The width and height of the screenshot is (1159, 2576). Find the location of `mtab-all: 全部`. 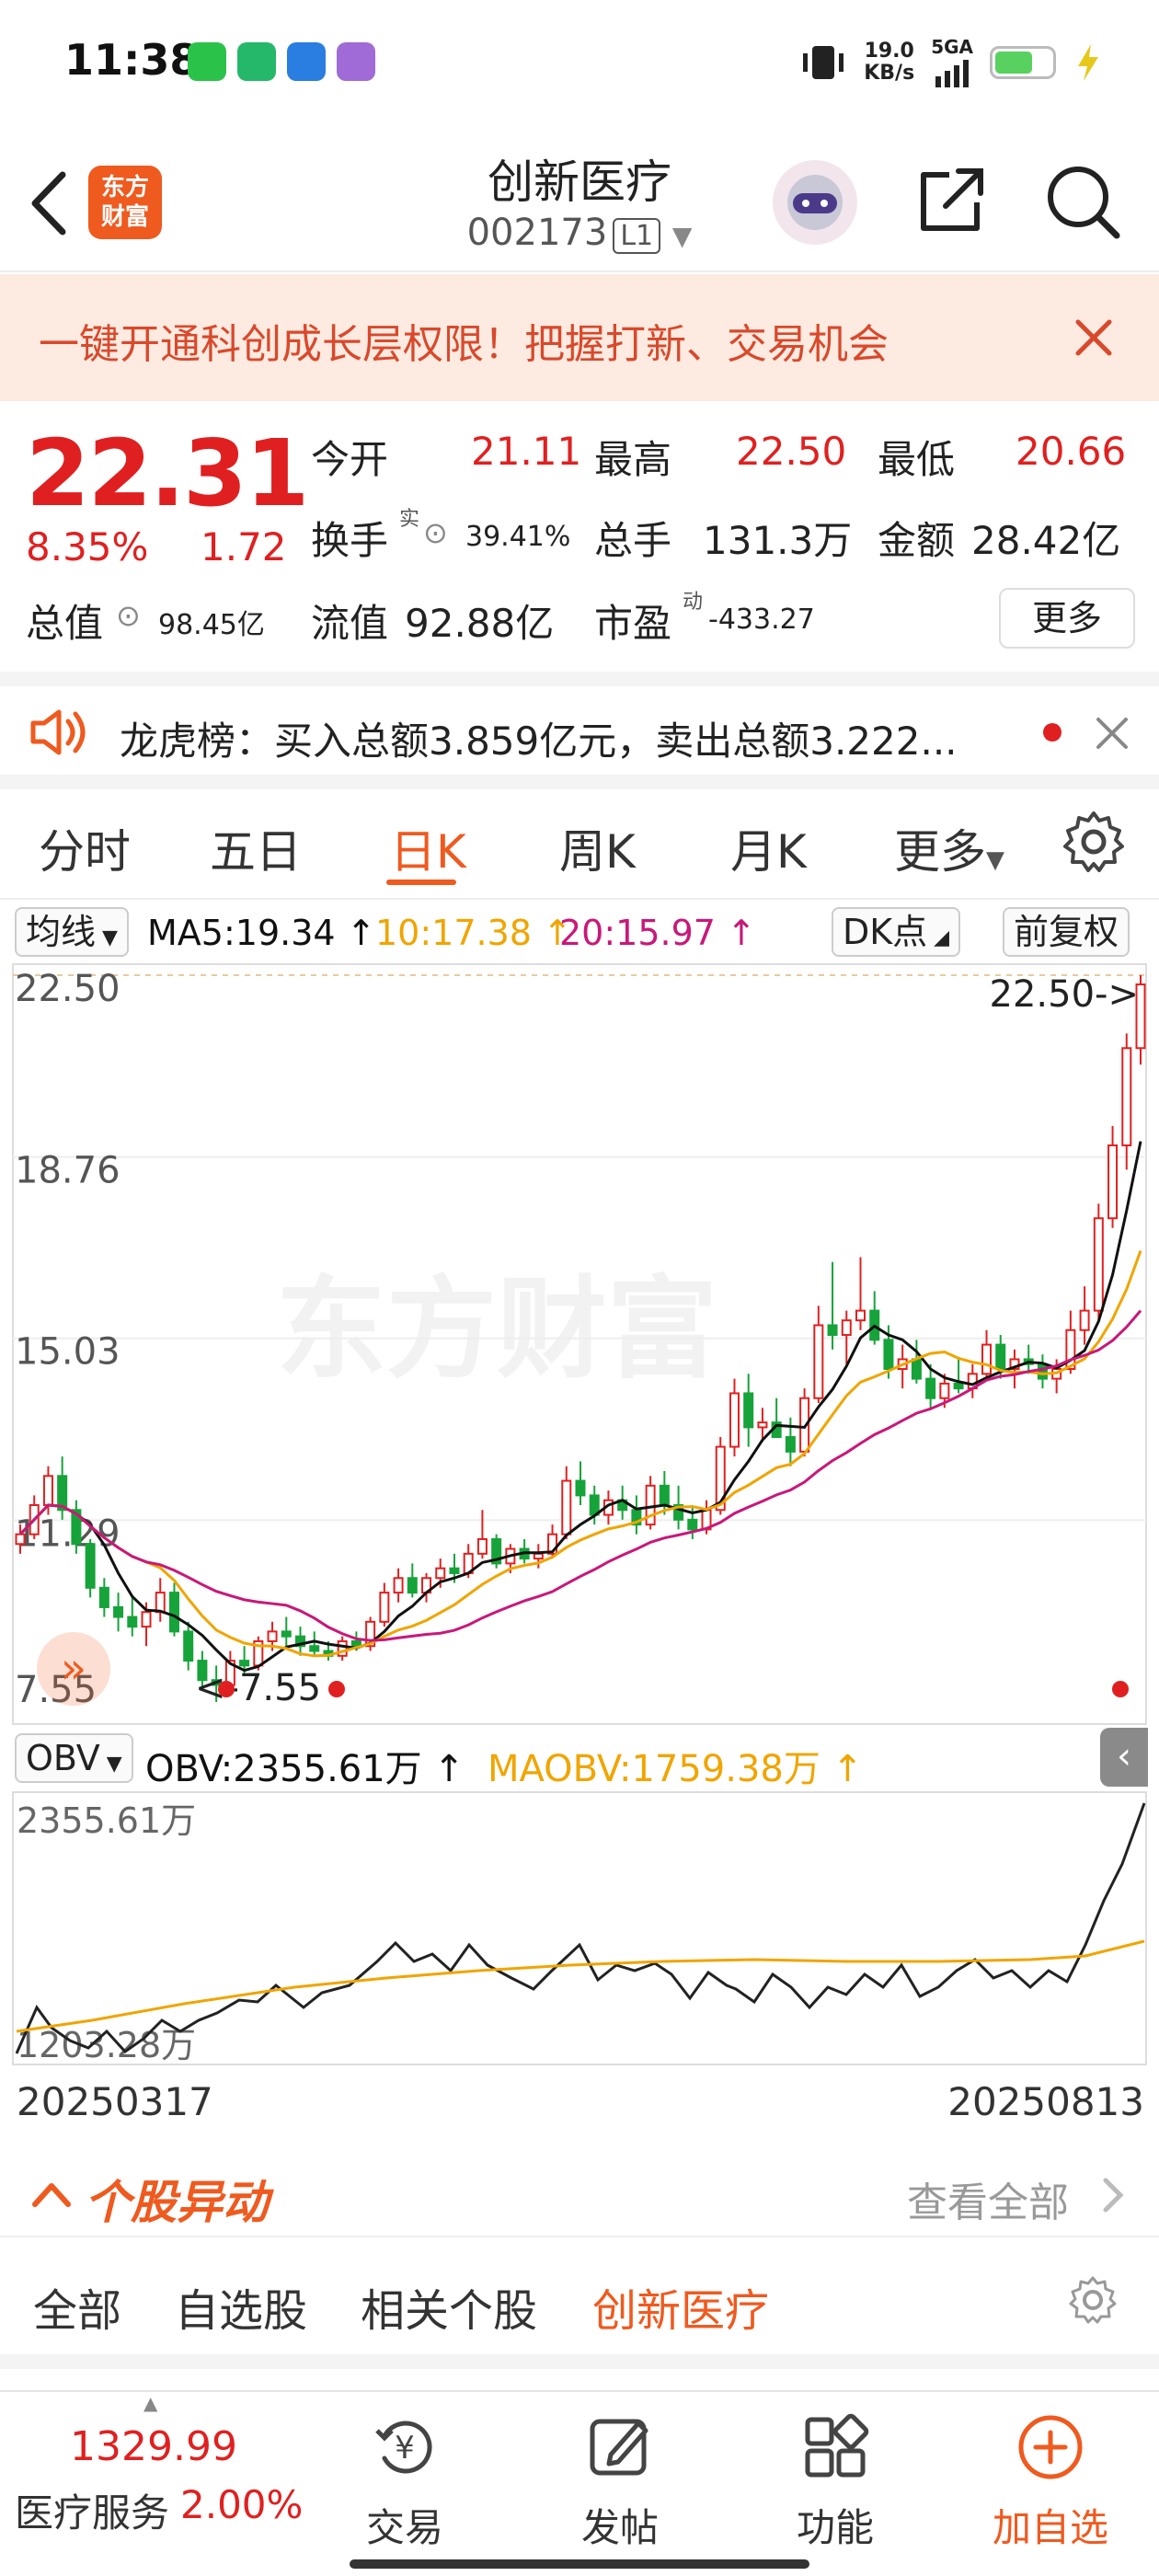

mtab-all: 全部 is located at coordinates (77, 2306).